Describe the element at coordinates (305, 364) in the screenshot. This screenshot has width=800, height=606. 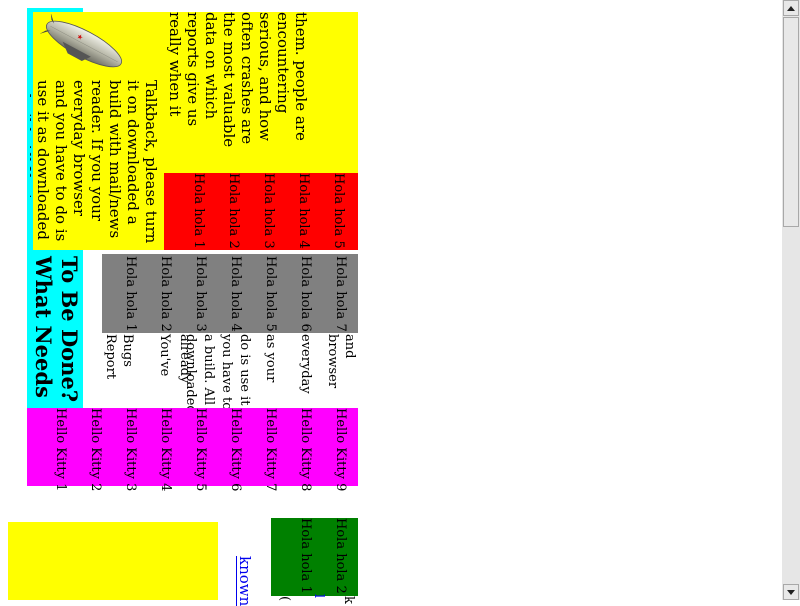
I see `text-fragment: everyday` at that location.